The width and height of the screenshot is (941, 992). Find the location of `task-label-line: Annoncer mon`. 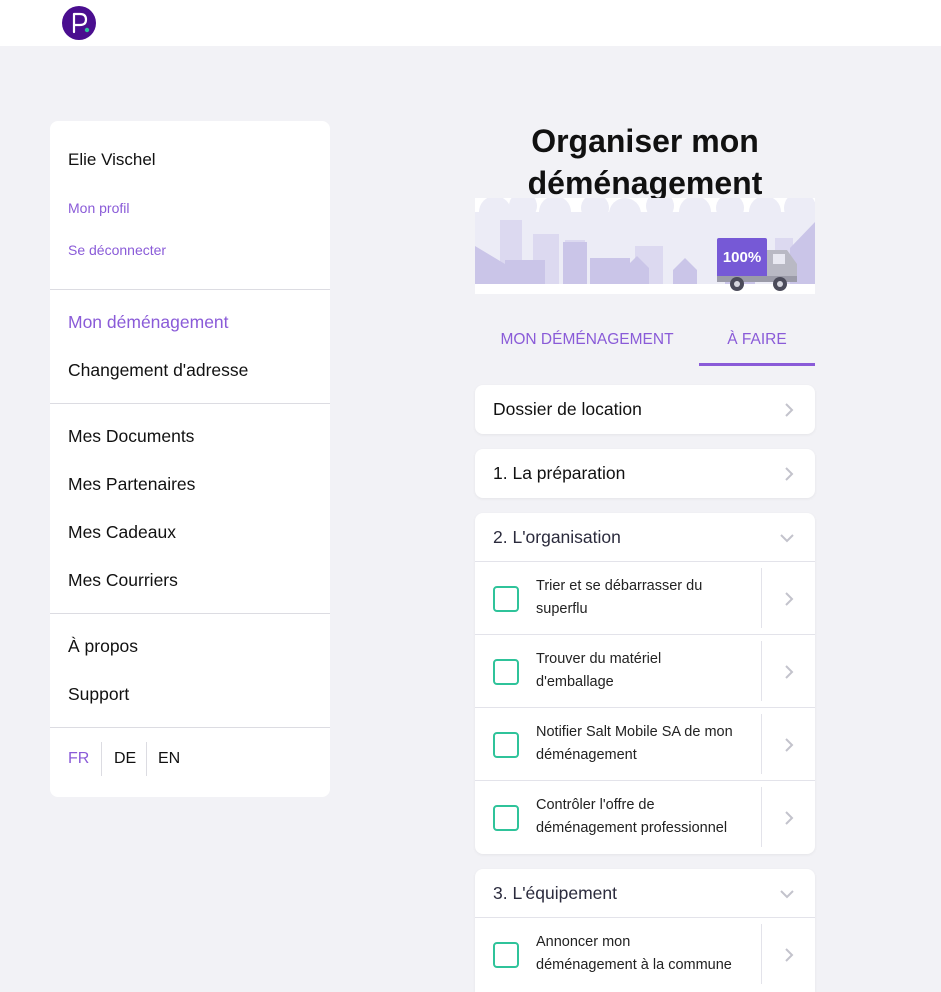

task-label-line: Annoncer mon is located at coordinates (583, 942).